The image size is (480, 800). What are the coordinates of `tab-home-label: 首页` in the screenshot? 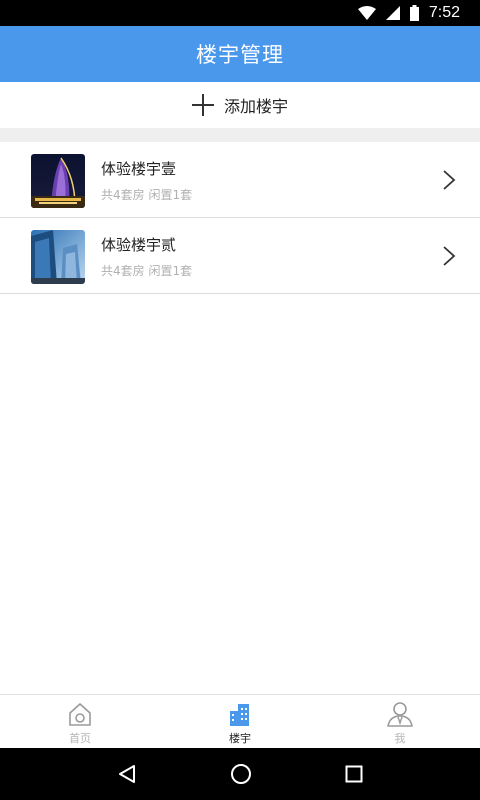 It's located at (80, 738).